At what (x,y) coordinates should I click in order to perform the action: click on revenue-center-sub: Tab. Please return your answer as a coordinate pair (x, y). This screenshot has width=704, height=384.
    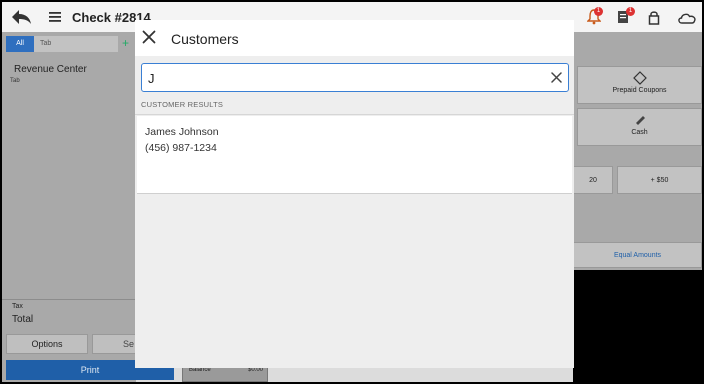
    Looking at the image, I should click on (15, 81).